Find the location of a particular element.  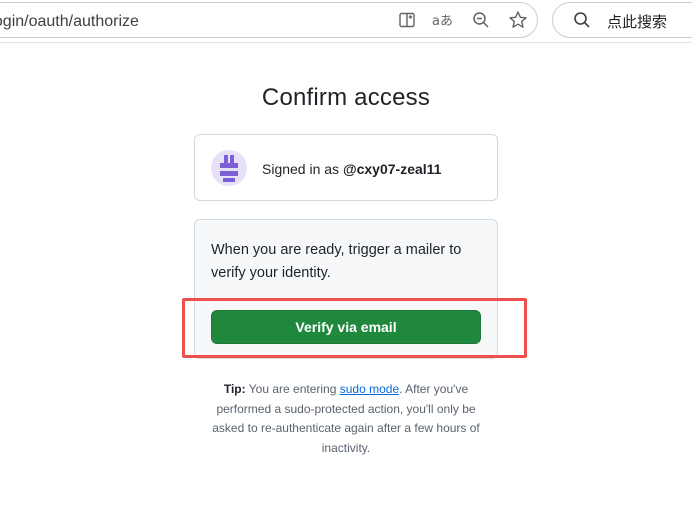

split-screen-icon is located at coordinates (407, 20).